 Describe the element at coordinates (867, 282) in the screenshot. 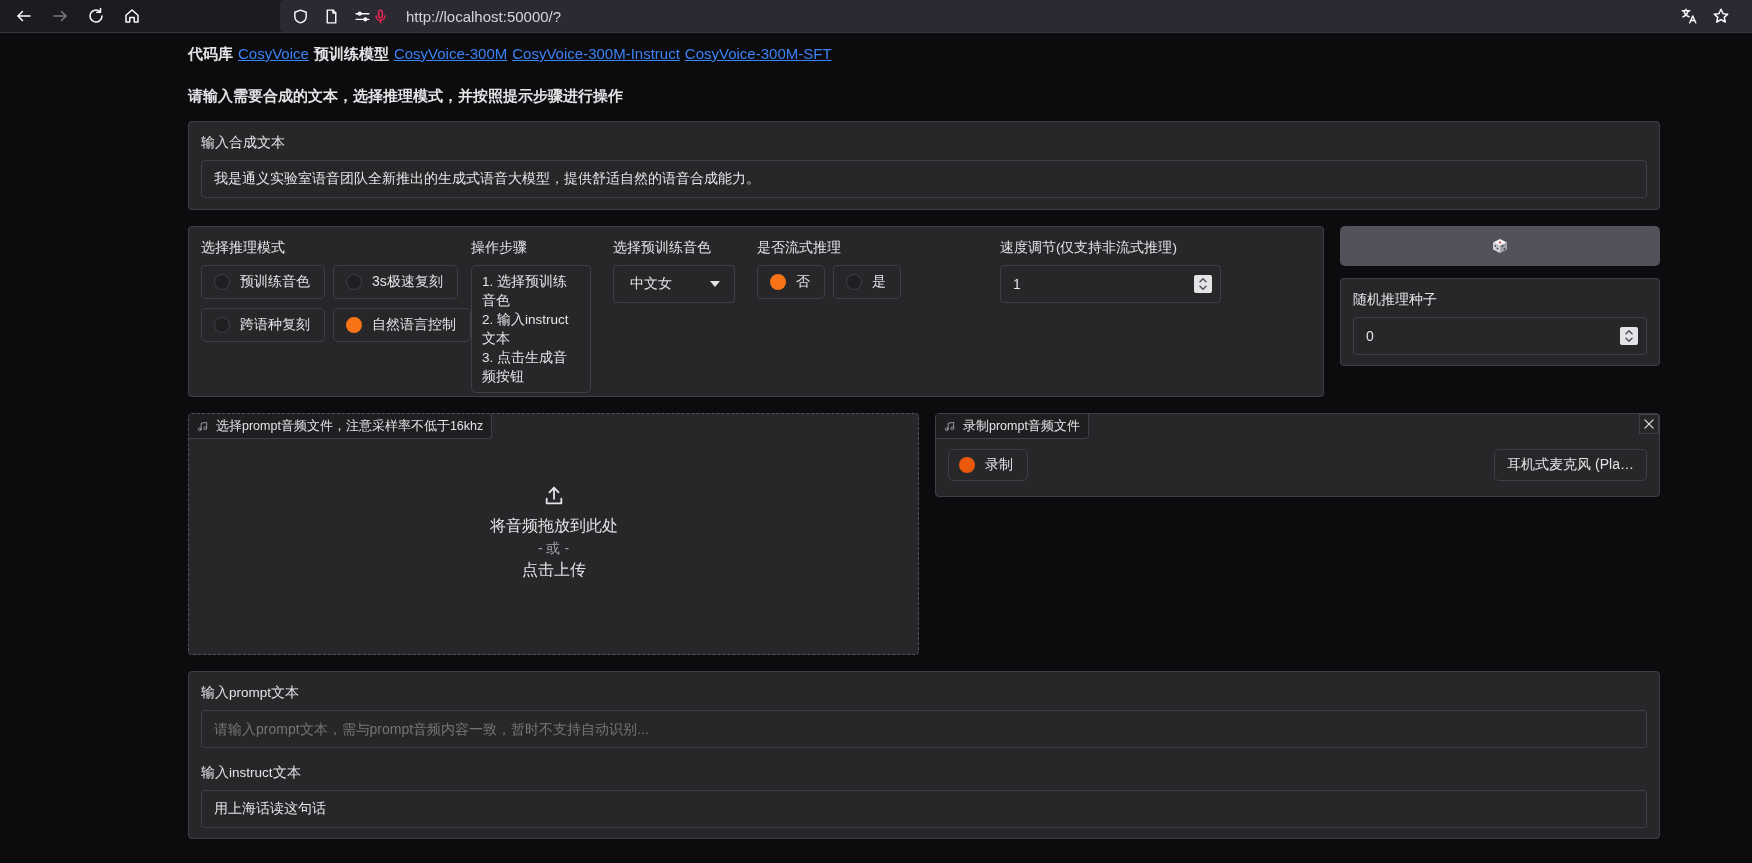

I see `radio-option: 是` at that location.